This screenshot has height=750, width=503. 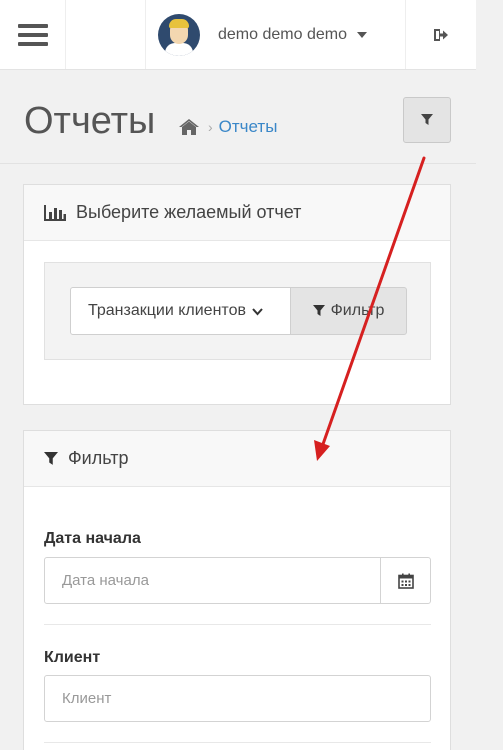 I want to click on start-date-input: Дата начала, so click(x=212, y=580).